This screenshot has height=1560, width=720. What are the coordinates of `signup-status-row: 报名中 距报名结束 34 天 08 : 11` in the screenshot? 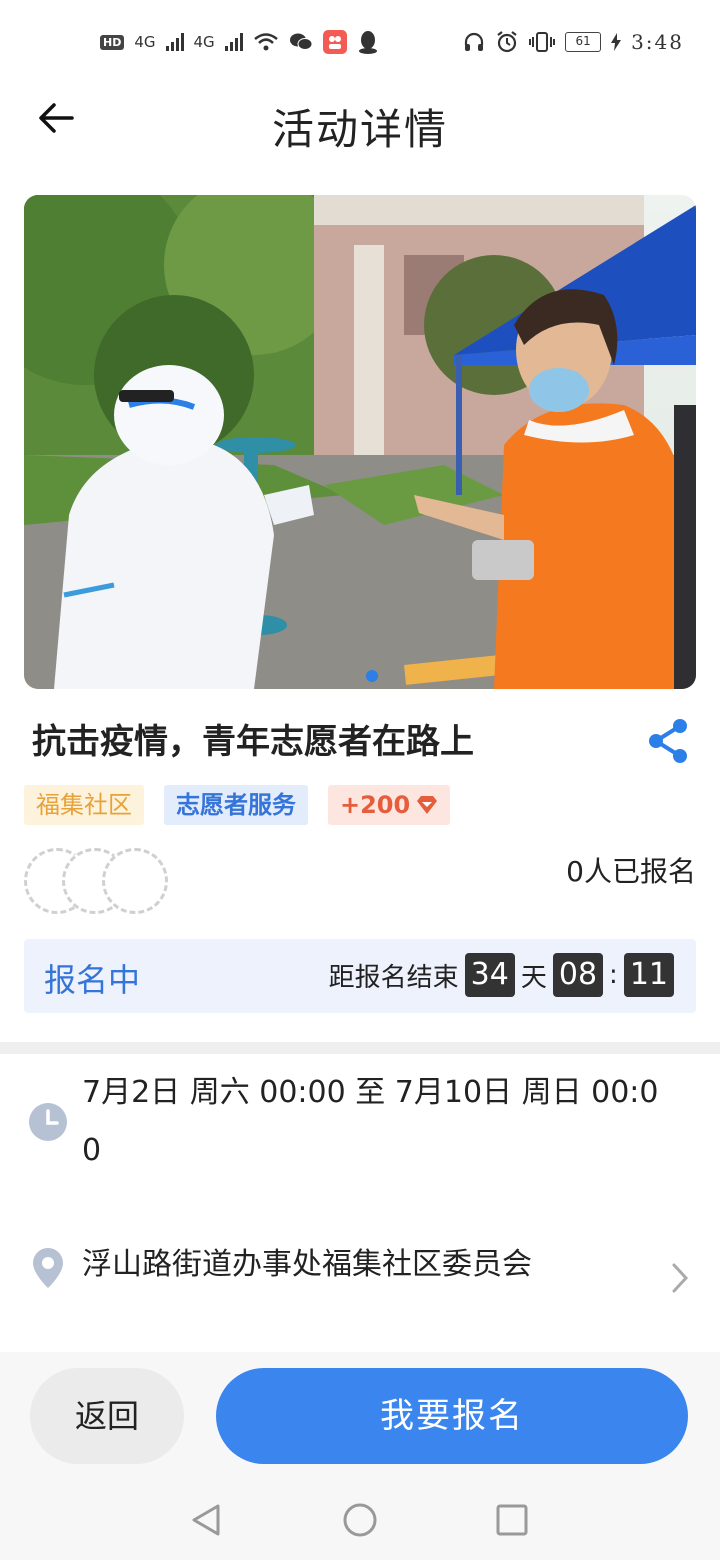 It's located at (360, 976).